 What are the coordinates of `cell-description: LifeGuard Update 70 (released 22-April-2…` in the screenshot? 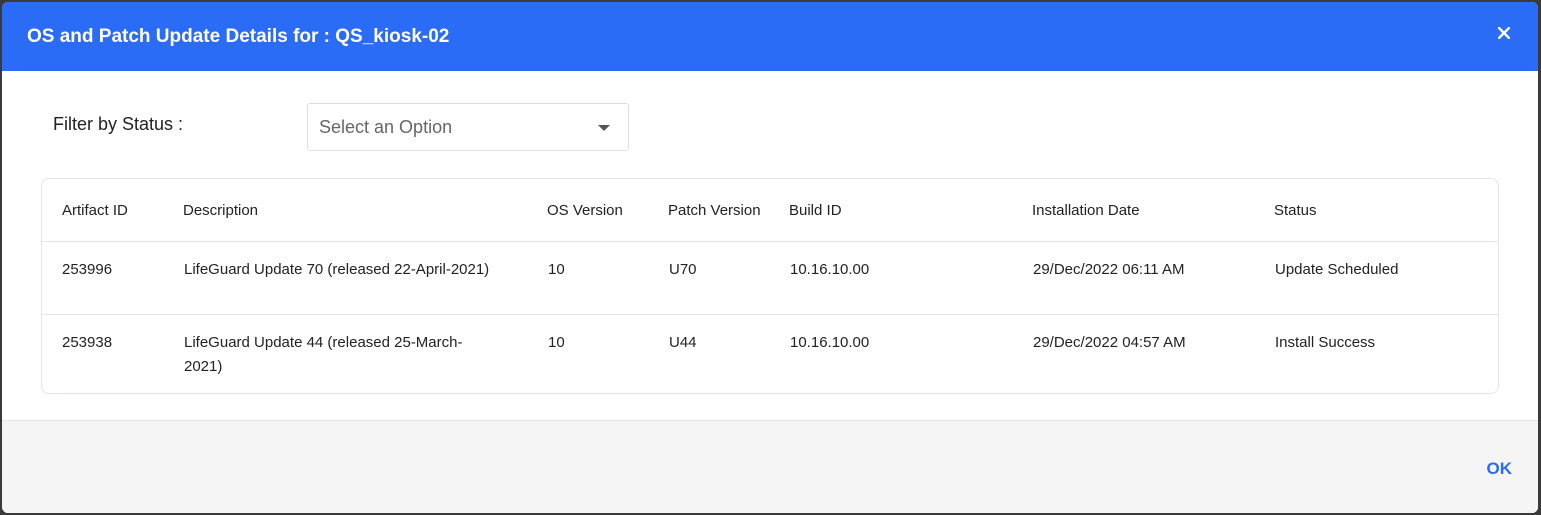 It's located at (365, 278).